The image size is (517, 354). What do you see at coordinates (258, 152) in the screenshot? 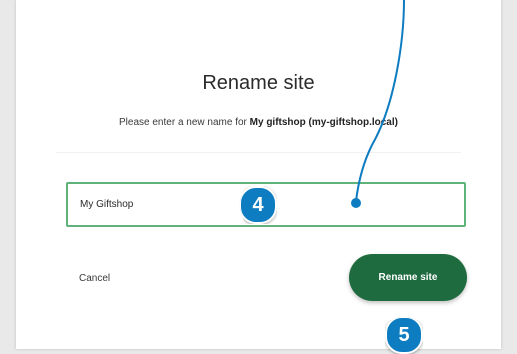
I see `divider` at bounding box center [258, 152].